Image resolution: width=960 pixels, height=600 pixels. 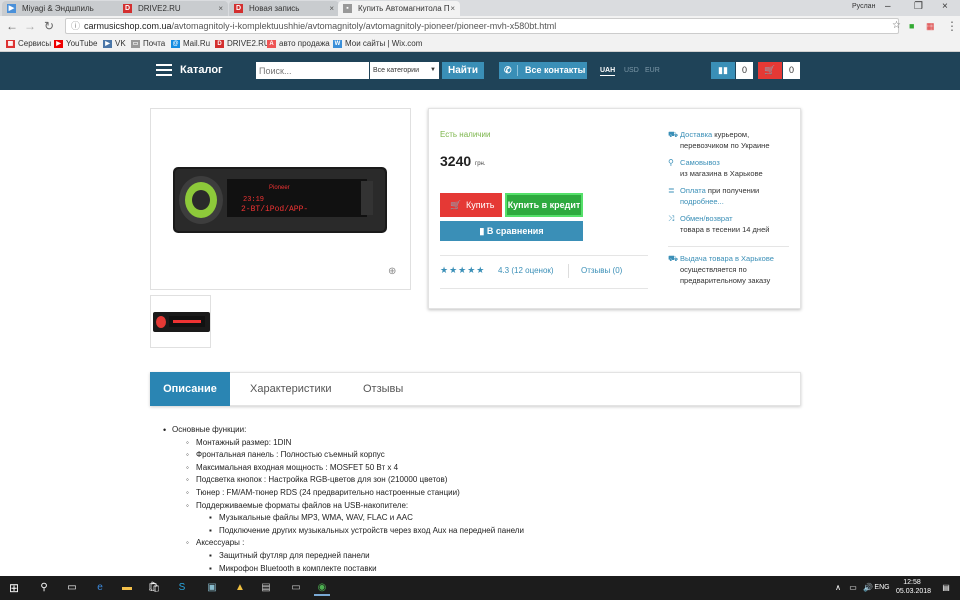 What do you see at coordinates (693, 190) in the screenshot?
I see `payment-link: Оплата` at bounding box center [693, 190].